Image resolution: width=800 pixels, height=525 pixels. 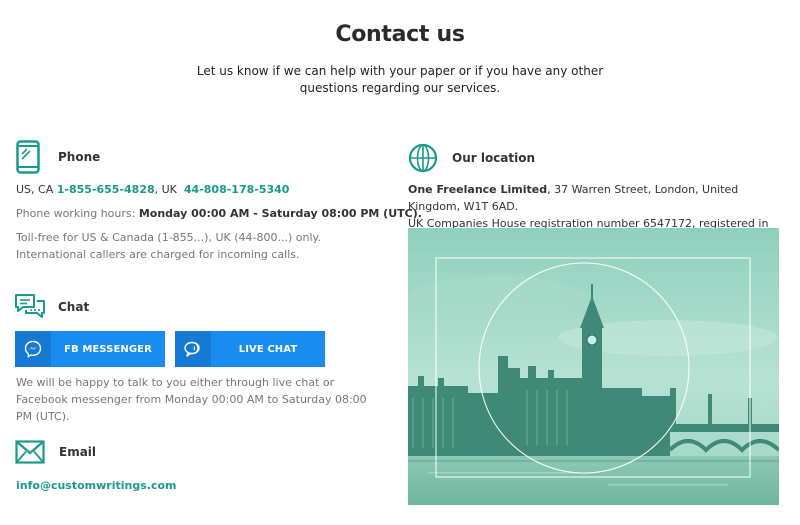 I want to click on phone-icon, so click(x=28, y=157).